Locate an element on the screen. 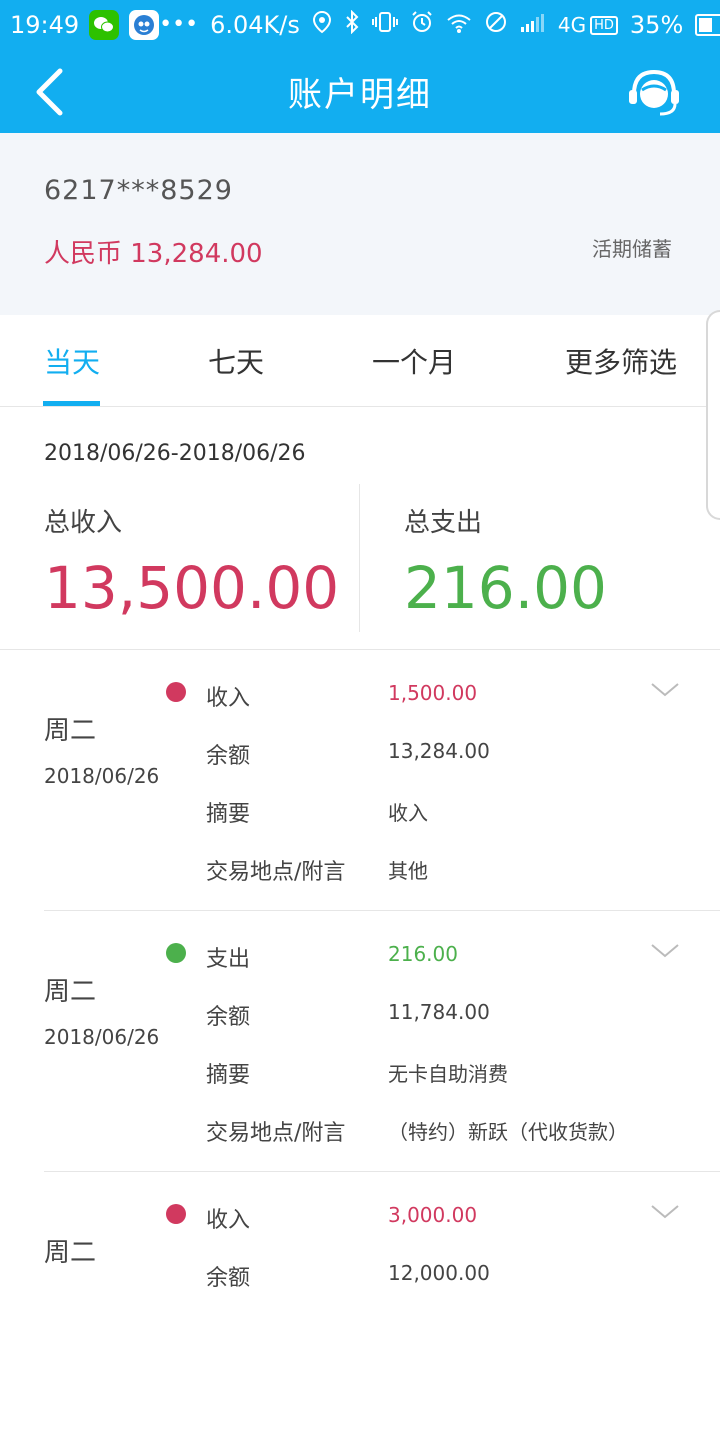 Image resolution: width=720 pixels, height=1433 pixels. battery-level is located at coordinates (706, 25).